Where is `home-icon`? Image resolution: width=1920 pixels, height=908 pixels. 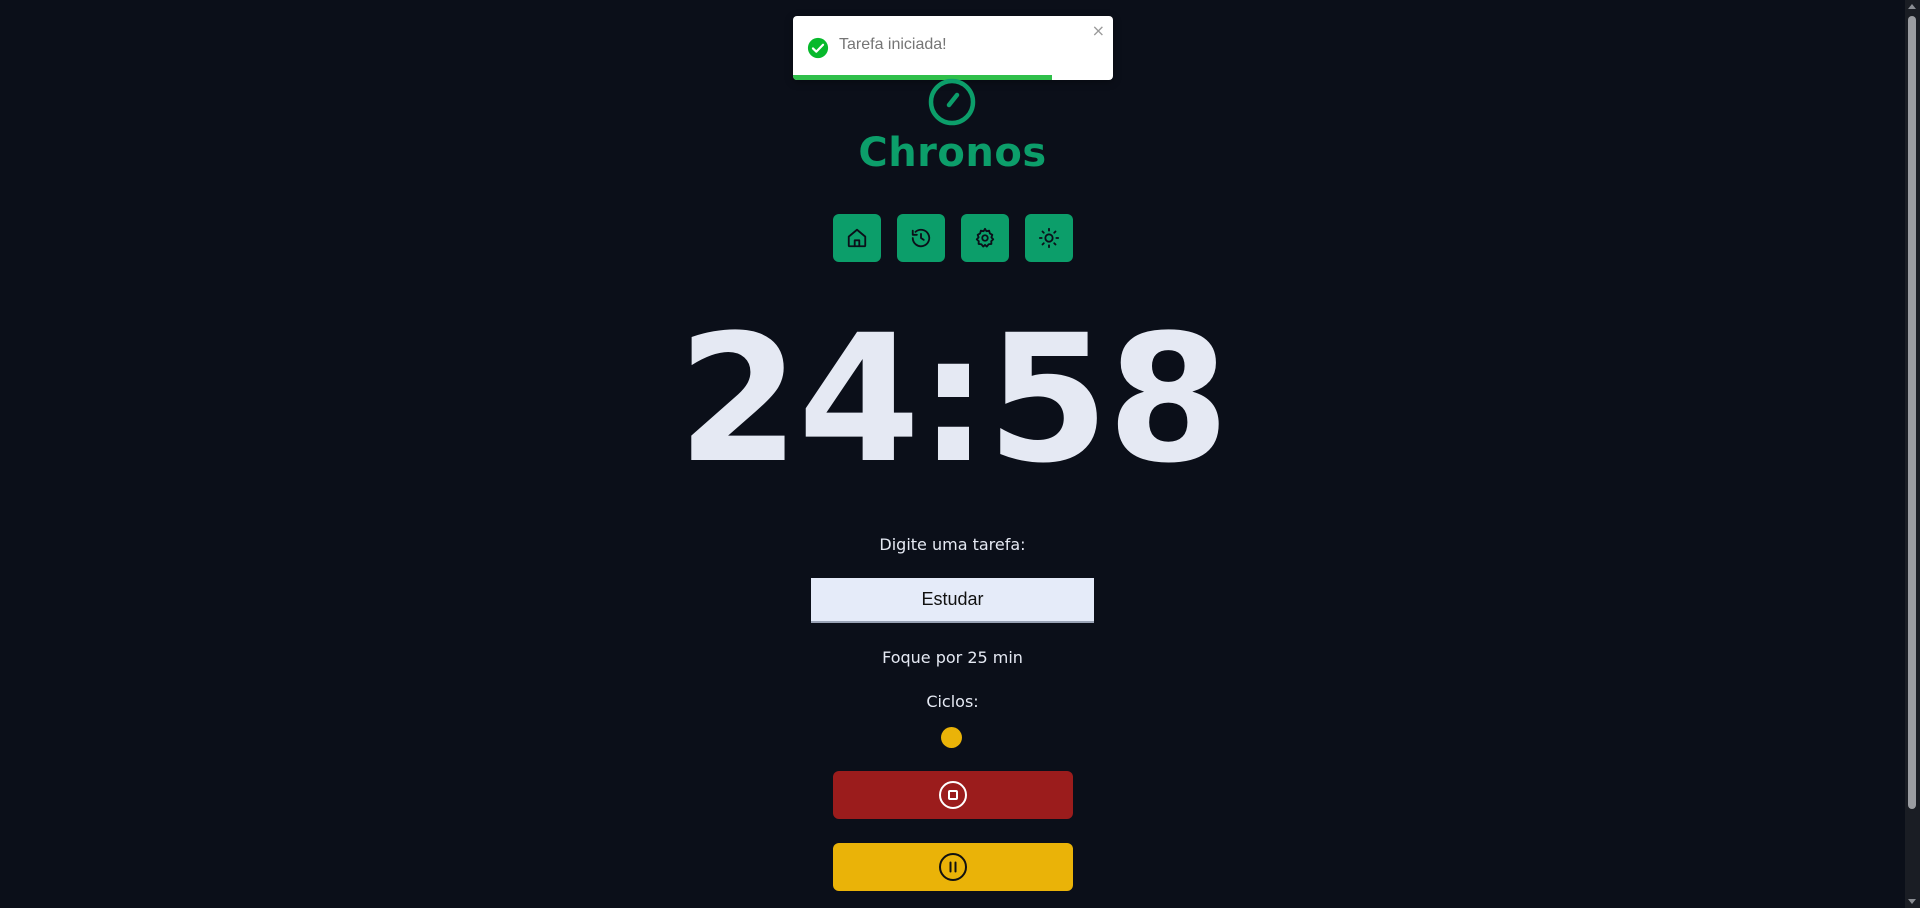 home-icon is located at coordinates (857, 238).